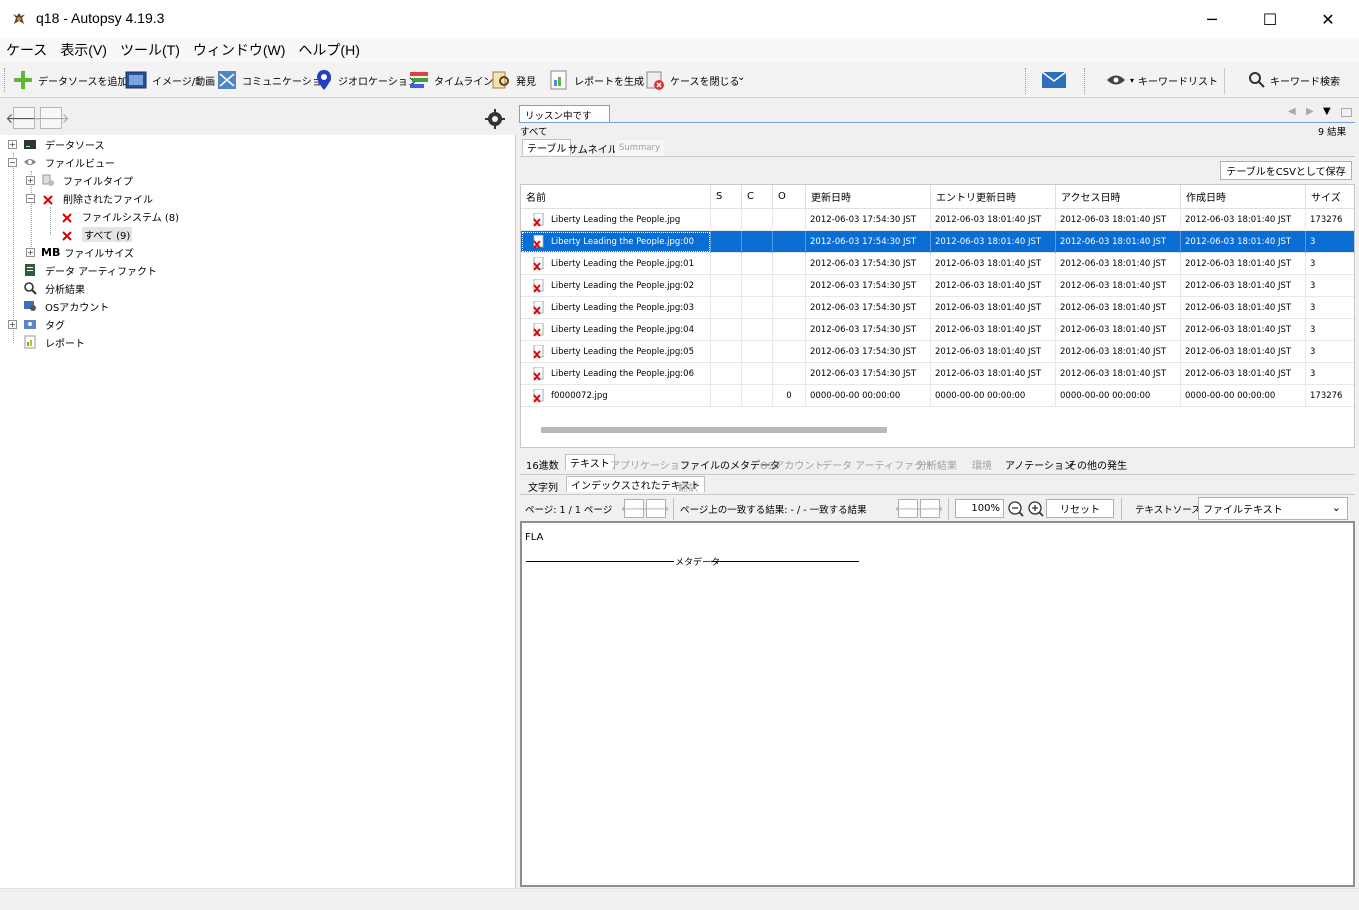 The width and height of the screenshot is (1359, 910). What do you see at coordinates (1036, 509) in the screenshot?
I see `zoom-in-icon` at bounding box center [1036, 509].